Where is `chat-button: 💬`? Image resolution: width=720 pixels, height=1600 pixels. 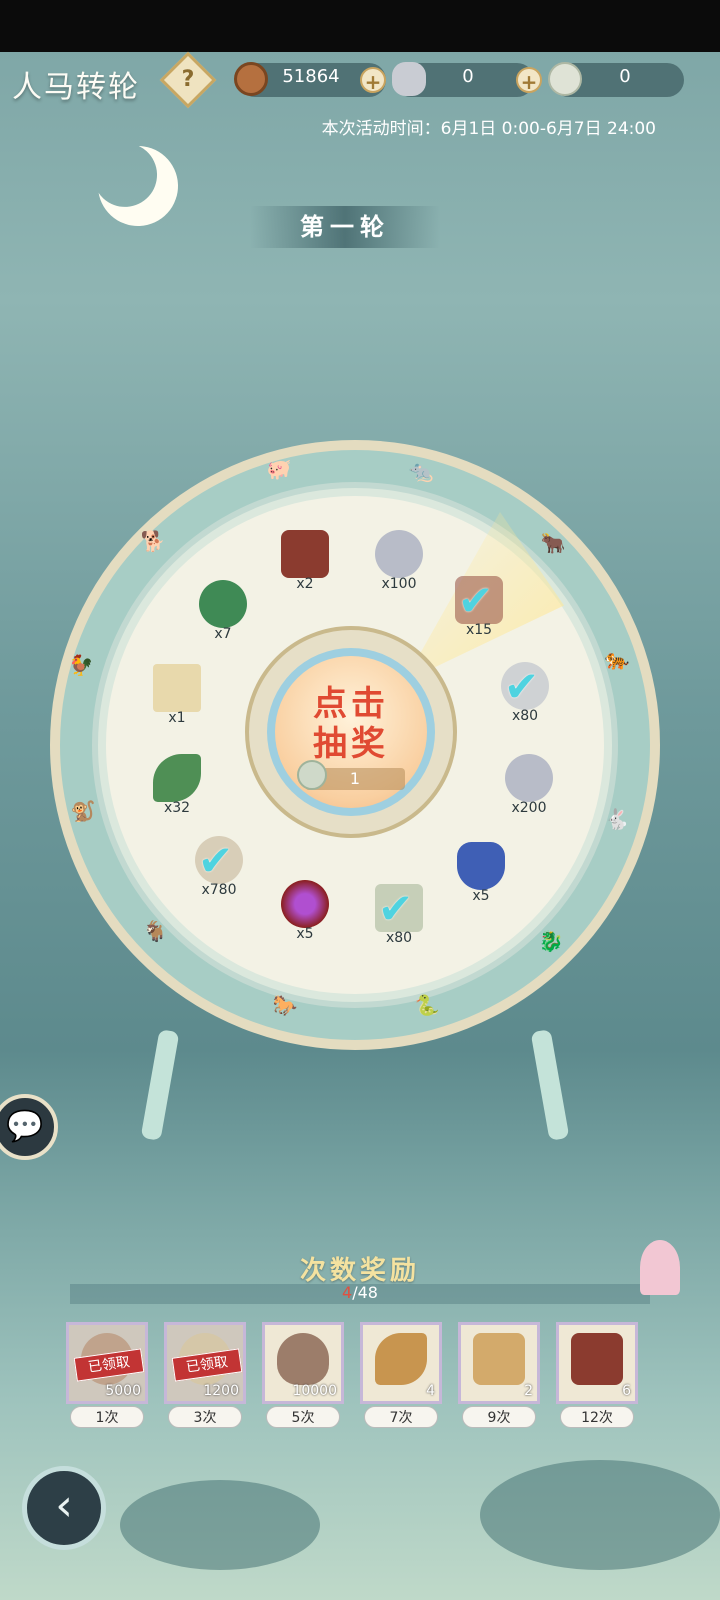
chat-button: 💬 is located at coordinates (29, 1127).